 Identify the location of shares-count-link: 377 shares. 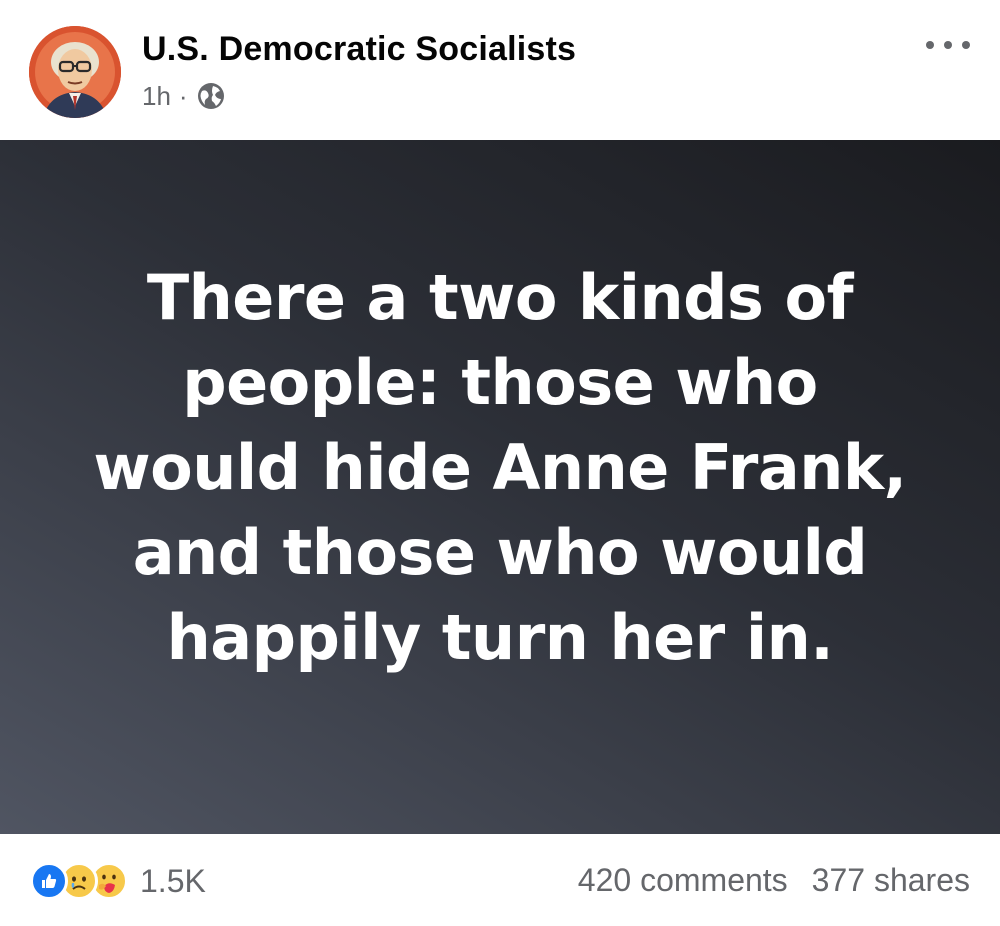
(891, 880).